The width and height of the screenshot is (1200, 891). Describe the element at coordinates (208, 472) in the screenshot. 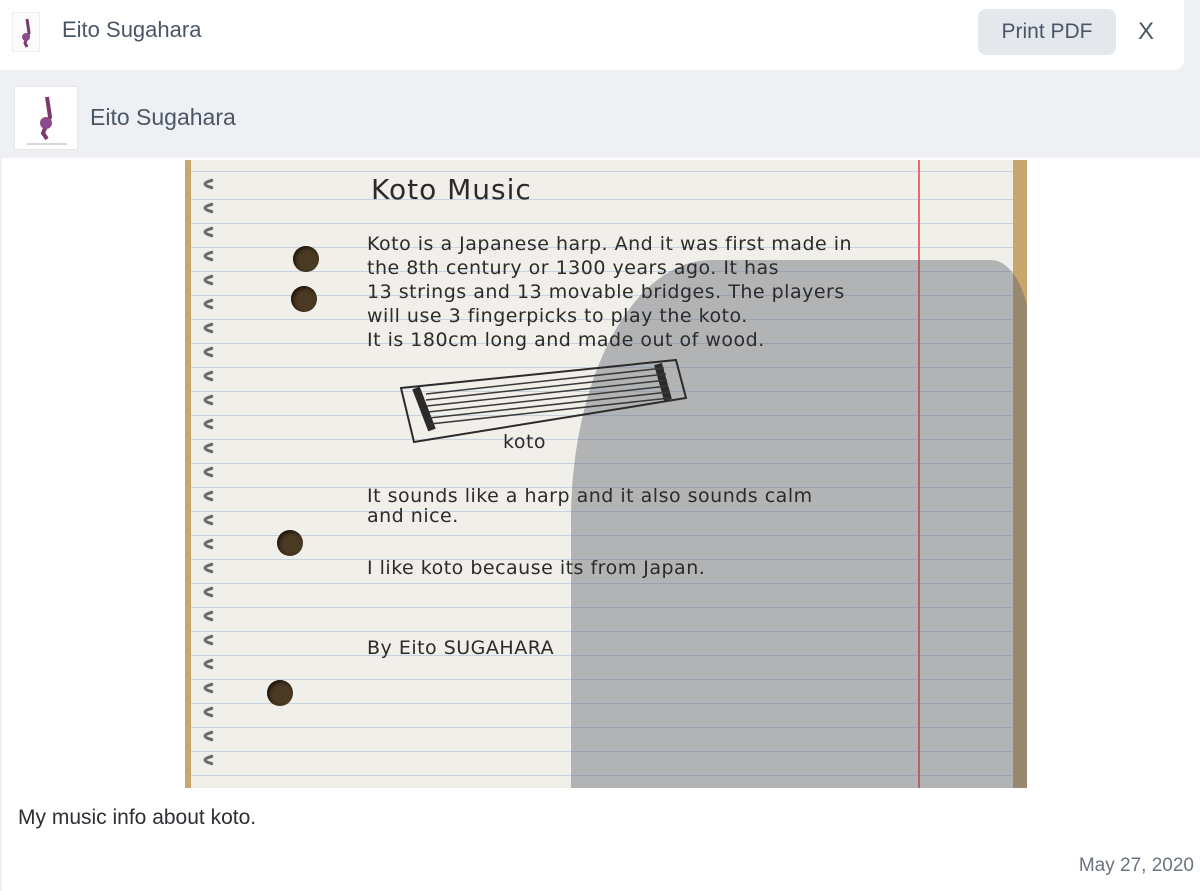

I see `spiral-binding` at that location.